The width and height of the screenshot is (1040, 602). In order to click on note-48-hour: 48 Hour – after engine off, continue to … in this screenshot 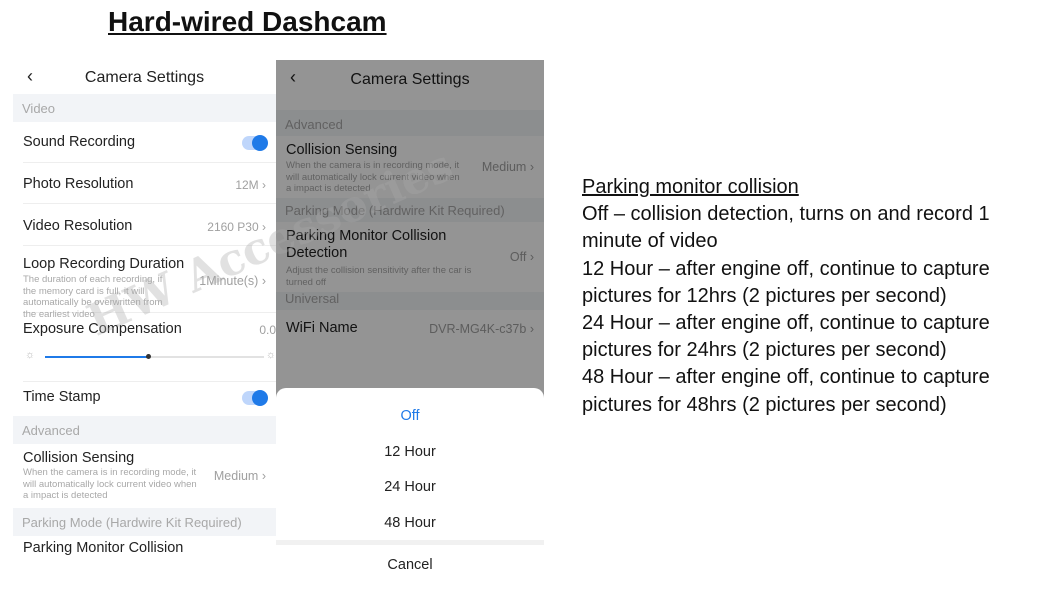, I will do `click(786, 391)`.